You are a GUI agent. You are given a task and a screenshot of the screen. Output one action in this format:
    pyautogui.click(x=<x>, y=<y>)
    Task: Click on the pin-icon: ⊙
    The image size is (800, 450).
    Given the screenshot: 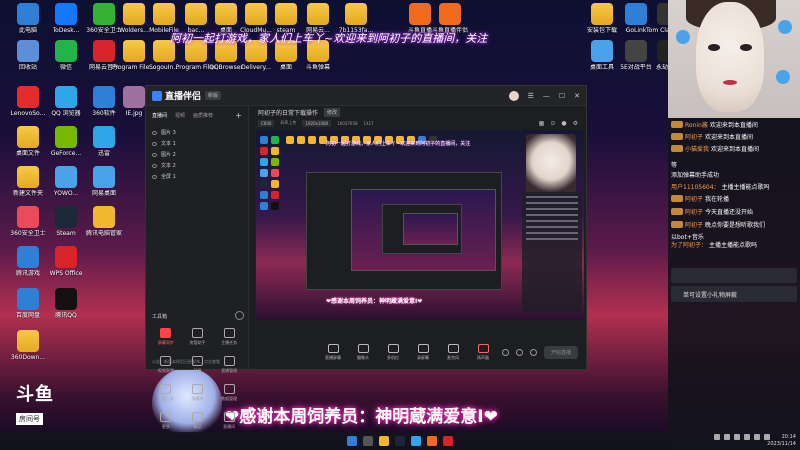 What is the action you would take?
    pyautogui.click(x=552, y=123)
    